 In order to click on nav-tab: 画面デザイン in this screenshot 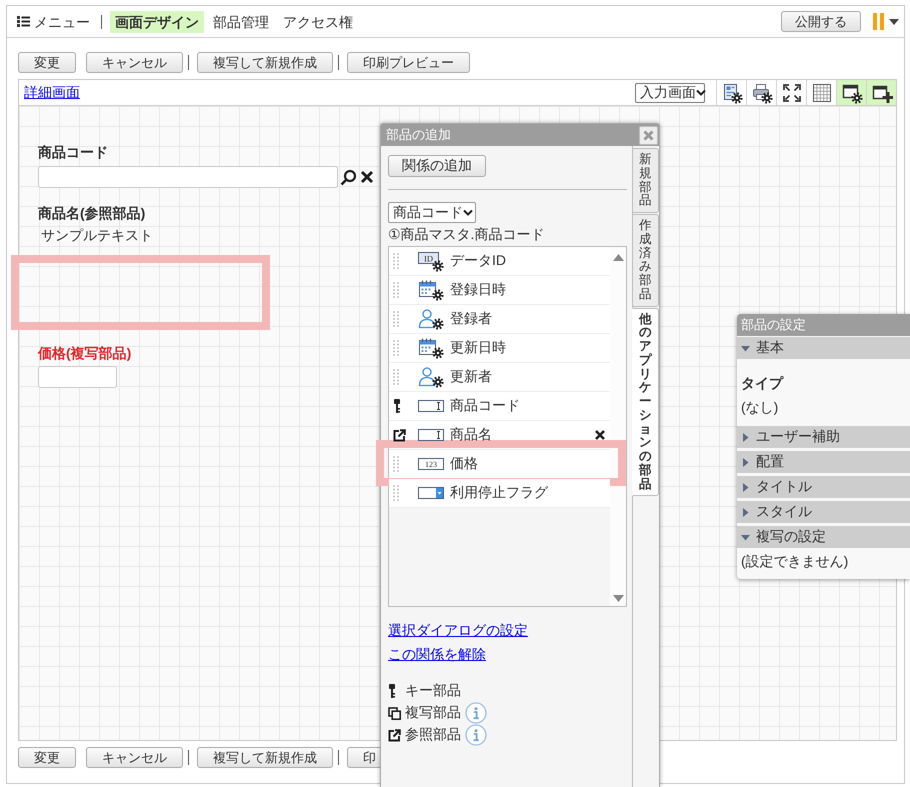, I will do `click(157, 21)`.